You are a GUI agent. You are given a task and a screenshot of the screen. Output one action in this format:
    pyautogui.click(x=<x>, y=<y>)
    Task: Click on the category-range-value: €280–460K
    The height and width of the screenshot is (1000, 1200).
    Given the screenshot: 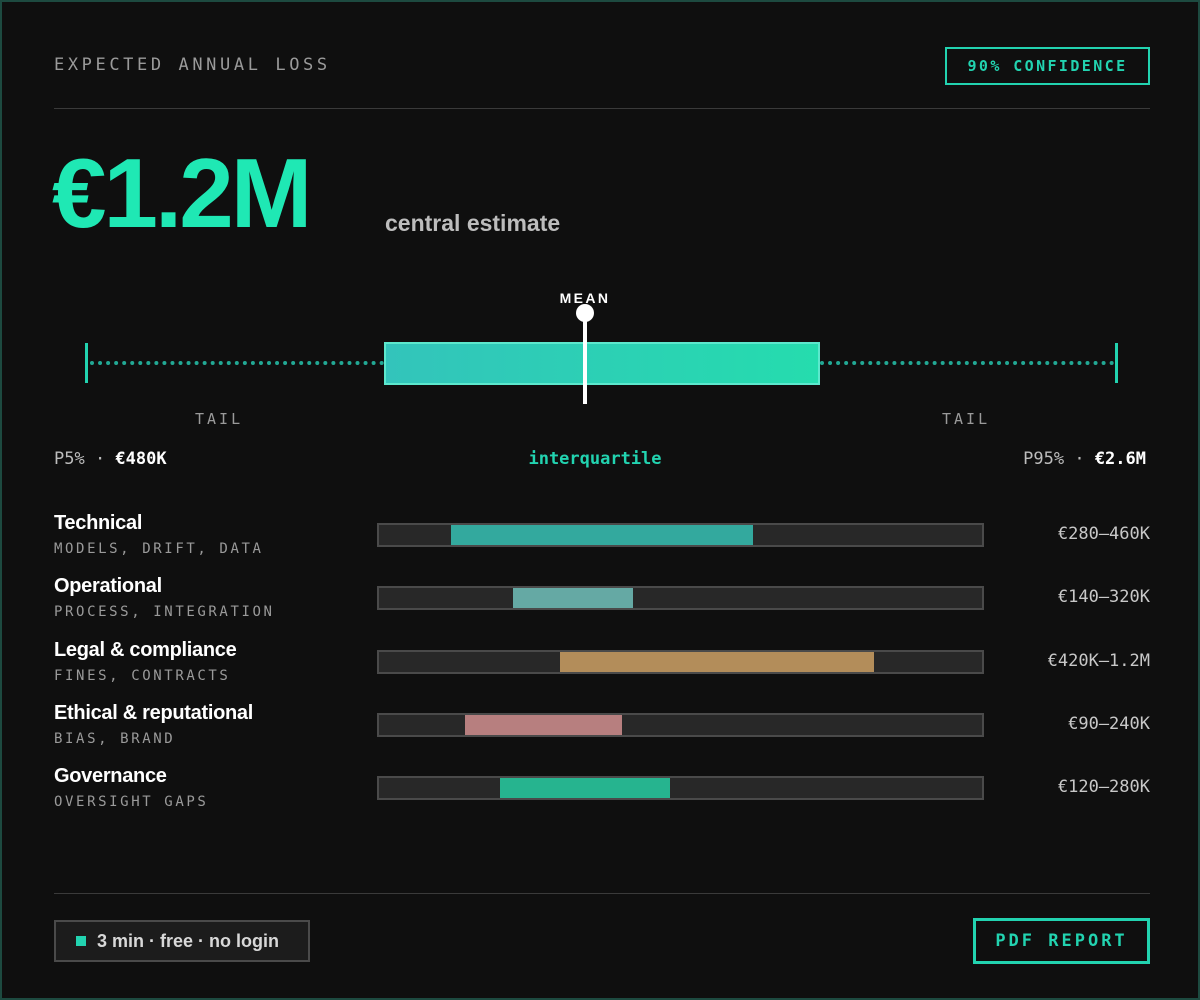 What is the action you would take?
    pyautogui.click(x=1103, y=534)
    